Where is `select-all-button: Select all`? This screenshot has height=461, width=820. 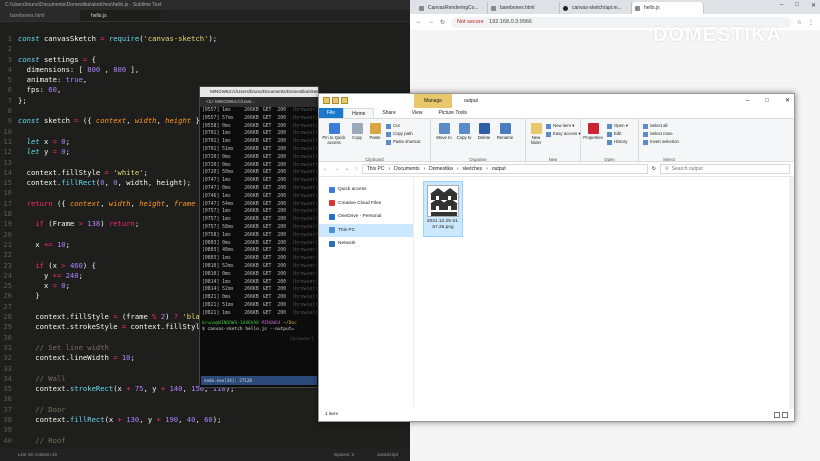
select-all-button: Select all is located at coordinates (655, 126).